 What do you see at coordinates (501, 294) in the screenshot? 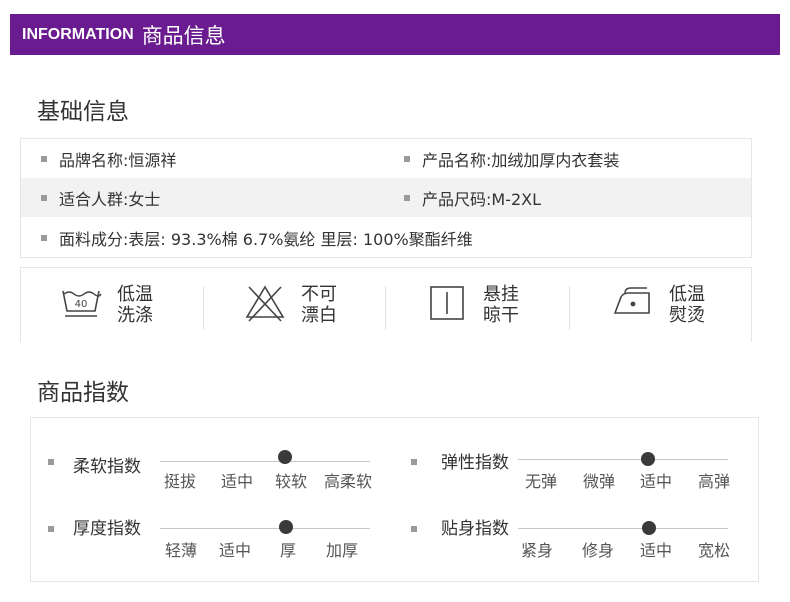
I see `care-label-line1: 悬挂` at bounding box center [501, 294].